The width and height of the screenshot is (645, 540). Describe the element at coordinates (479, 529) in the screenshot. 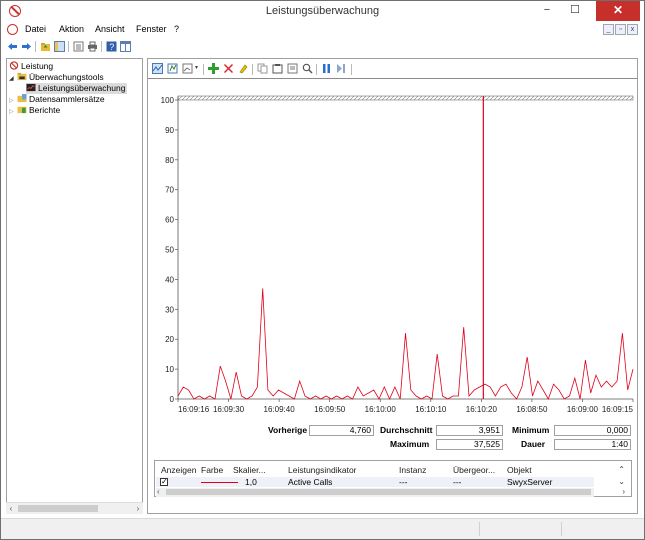

I see `status-cell` at that location.